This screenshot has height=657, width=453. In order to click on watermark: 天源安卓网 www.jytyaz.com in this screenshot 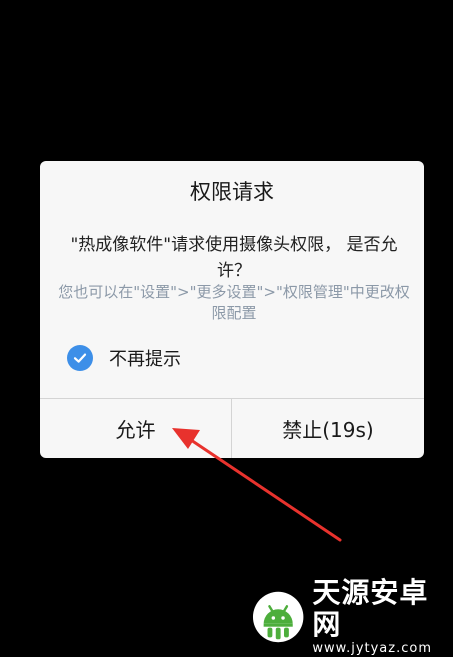, I will do `click(352, 616)`.